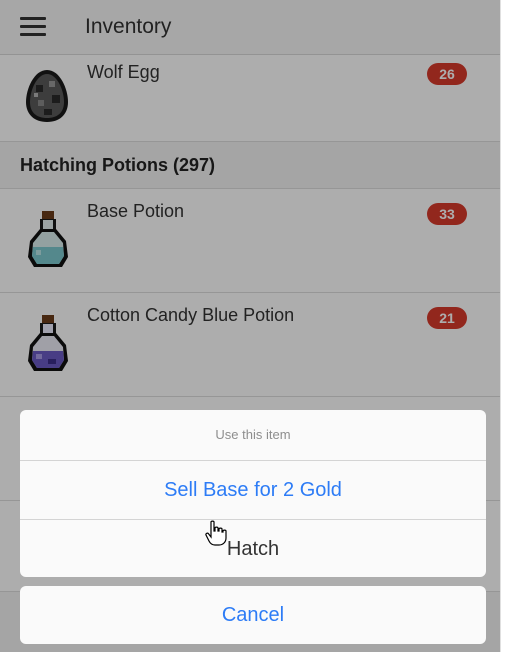 The image size is (505, 652). I want to click on hand-cursor-icon, so click(216, 533).